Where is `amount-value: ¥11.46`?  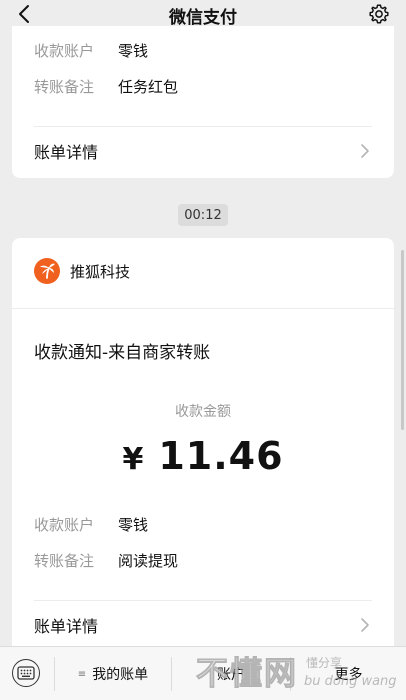
amount-value: ¥11.46 is located at coordinates (203, 456).